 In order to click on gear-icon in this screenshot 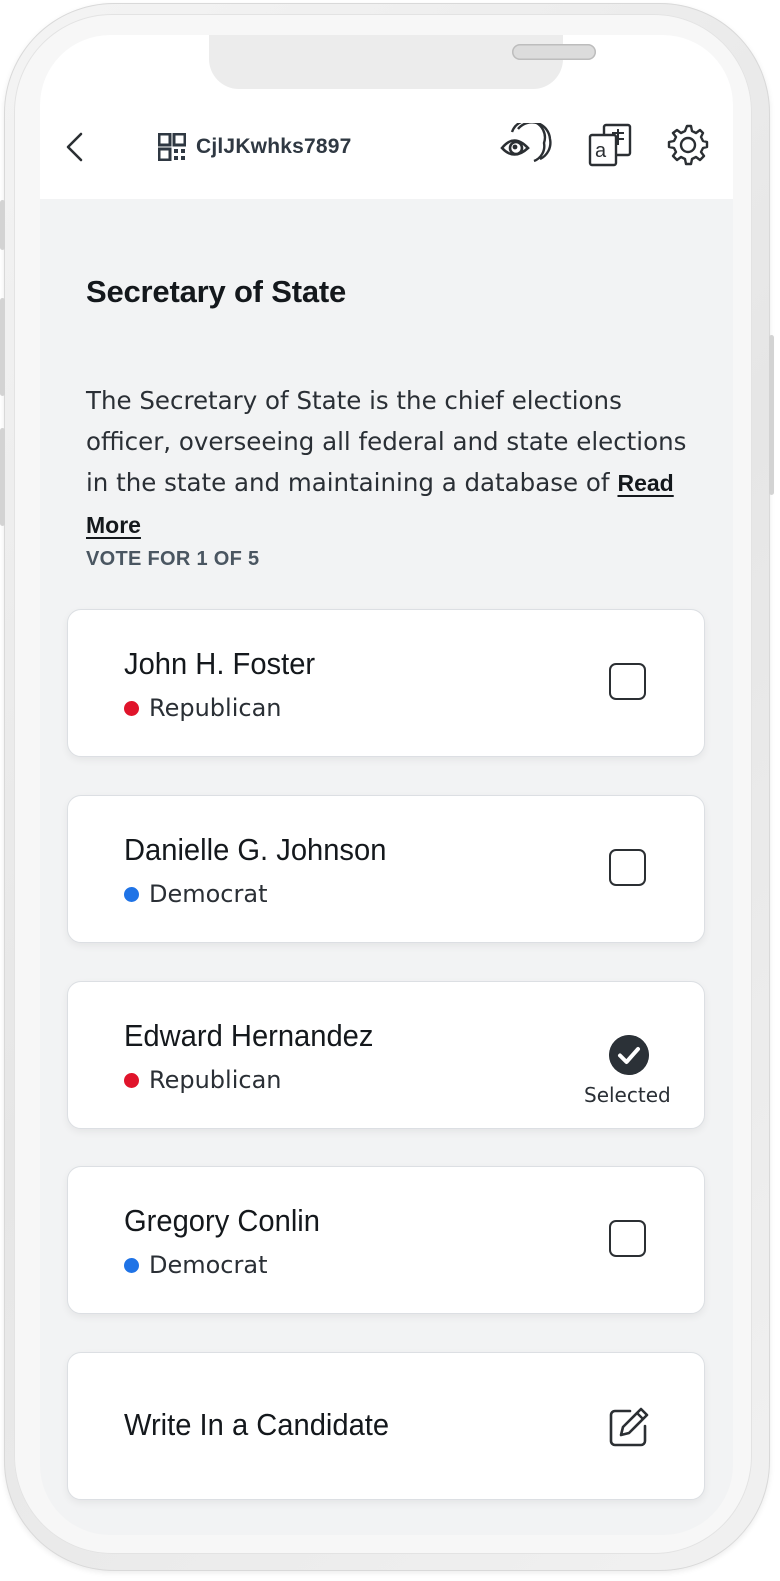, I will do `click(687, 145)`.